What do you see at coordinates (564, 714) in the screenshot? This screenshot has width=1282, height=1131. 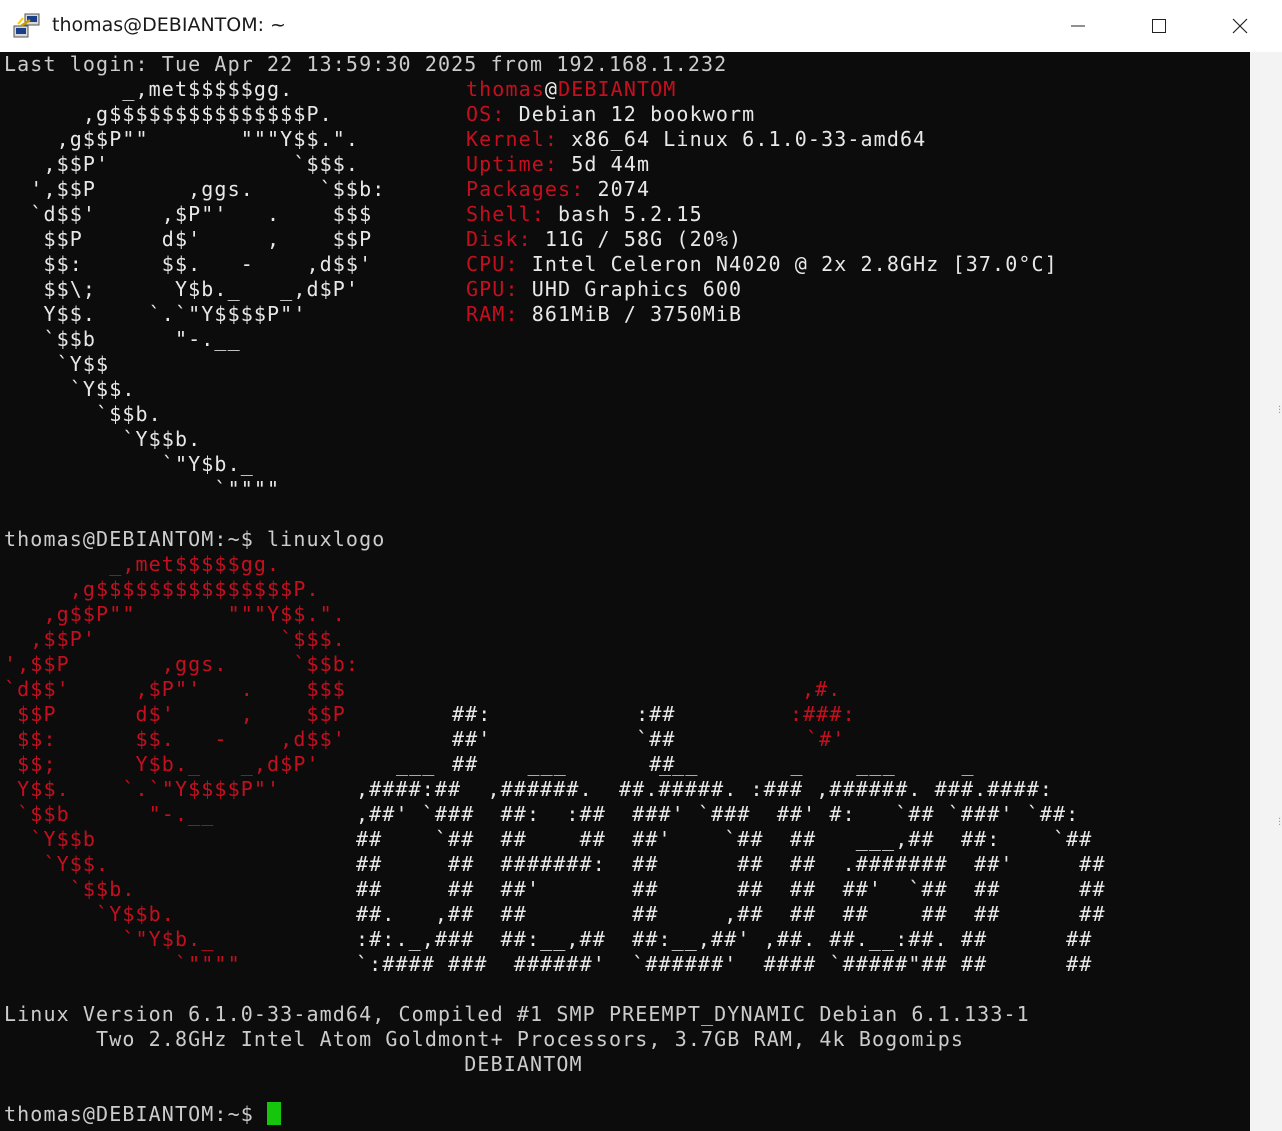 I see `debian-wordmark-line: ##: :##` at bounding box center [564, 714].